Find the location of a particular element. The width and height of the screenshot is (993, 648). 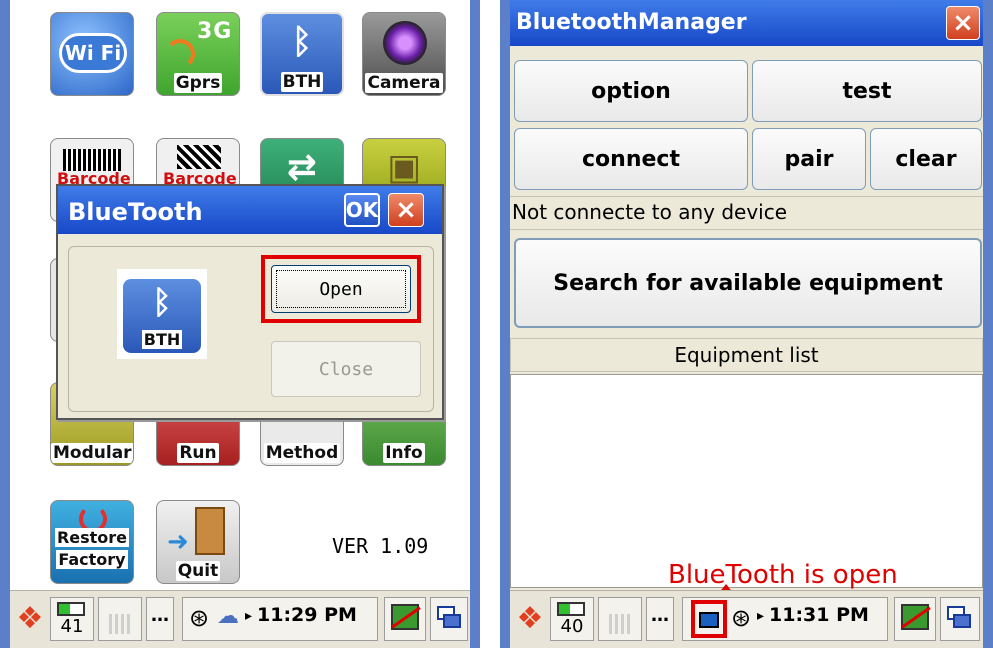

right-clock: 11:31 PM is located at coordinates (819, 615).